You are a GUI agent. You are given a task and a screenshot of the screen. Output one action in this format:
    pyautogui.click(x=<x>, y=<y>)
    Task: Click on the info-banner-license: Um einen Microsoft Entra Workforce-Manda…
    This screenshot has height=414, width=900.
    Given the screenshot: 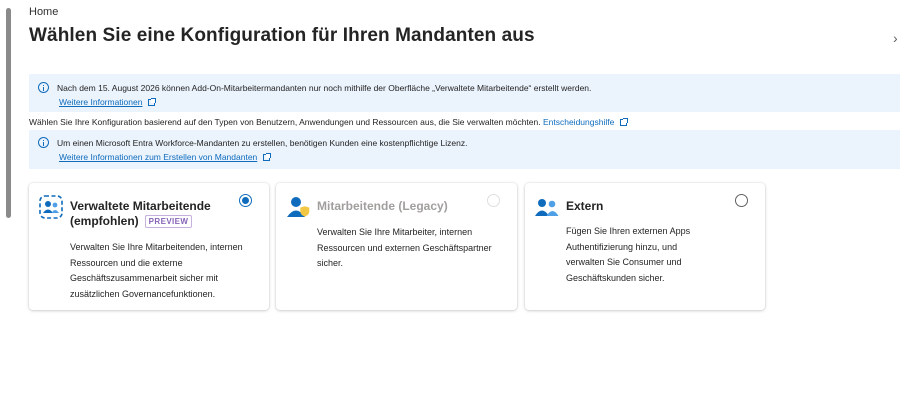 What is the action you would take?
    pyautogui.click(x=464, y=149)
    